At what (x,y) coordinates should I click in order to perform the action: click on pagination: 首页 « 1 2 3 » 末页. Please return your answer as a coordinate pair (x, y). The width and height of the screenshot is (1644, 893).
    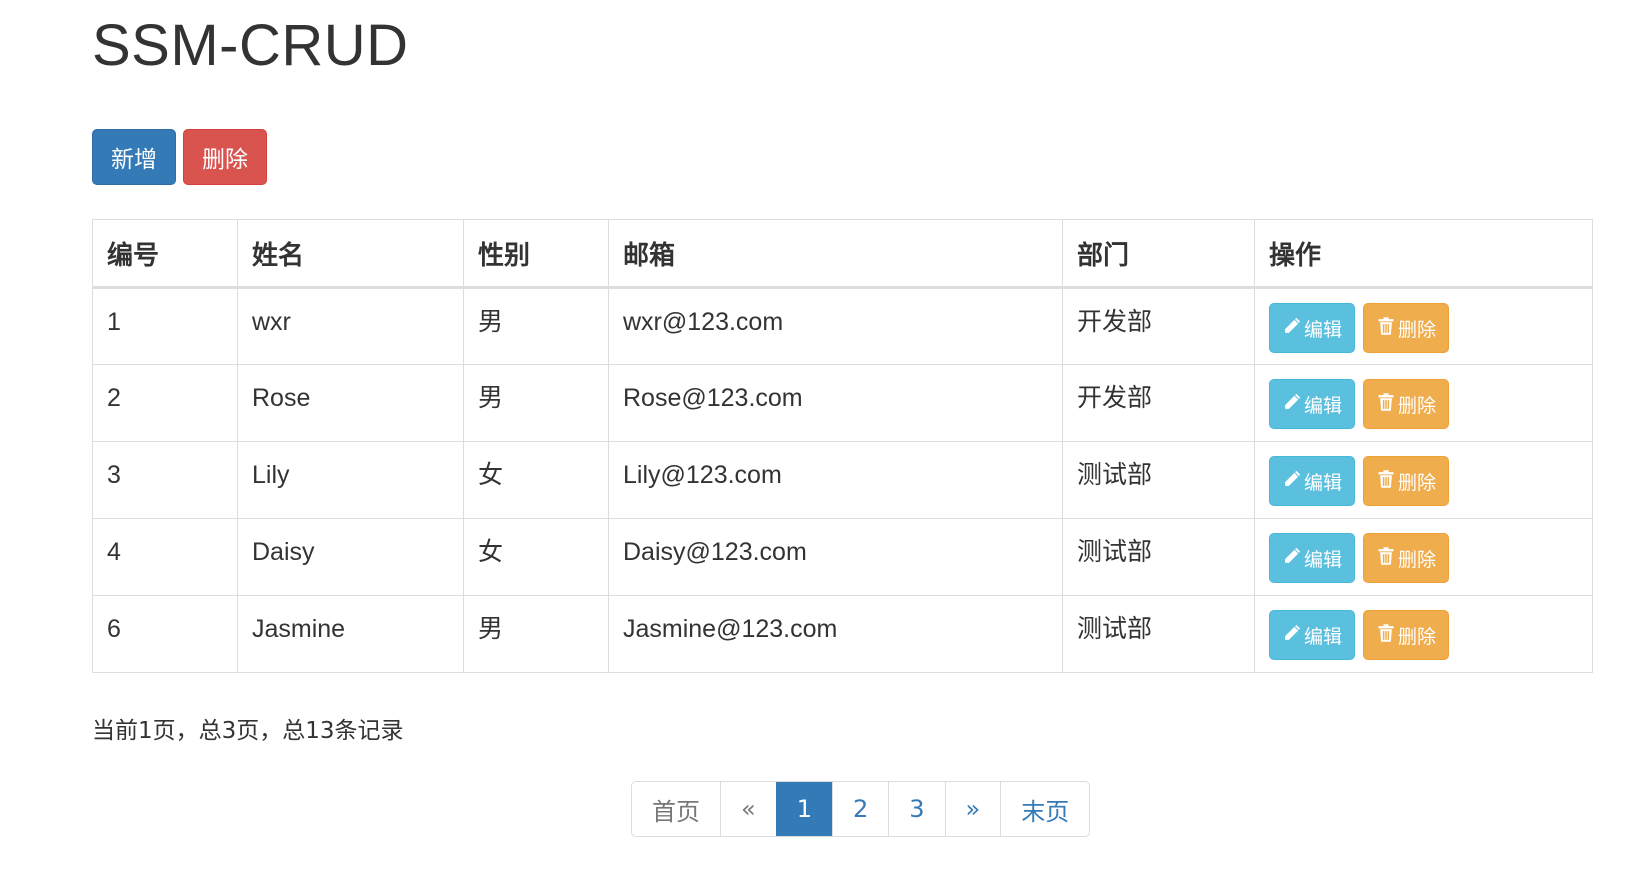
    Looking at the image, I should click on (861, 809).